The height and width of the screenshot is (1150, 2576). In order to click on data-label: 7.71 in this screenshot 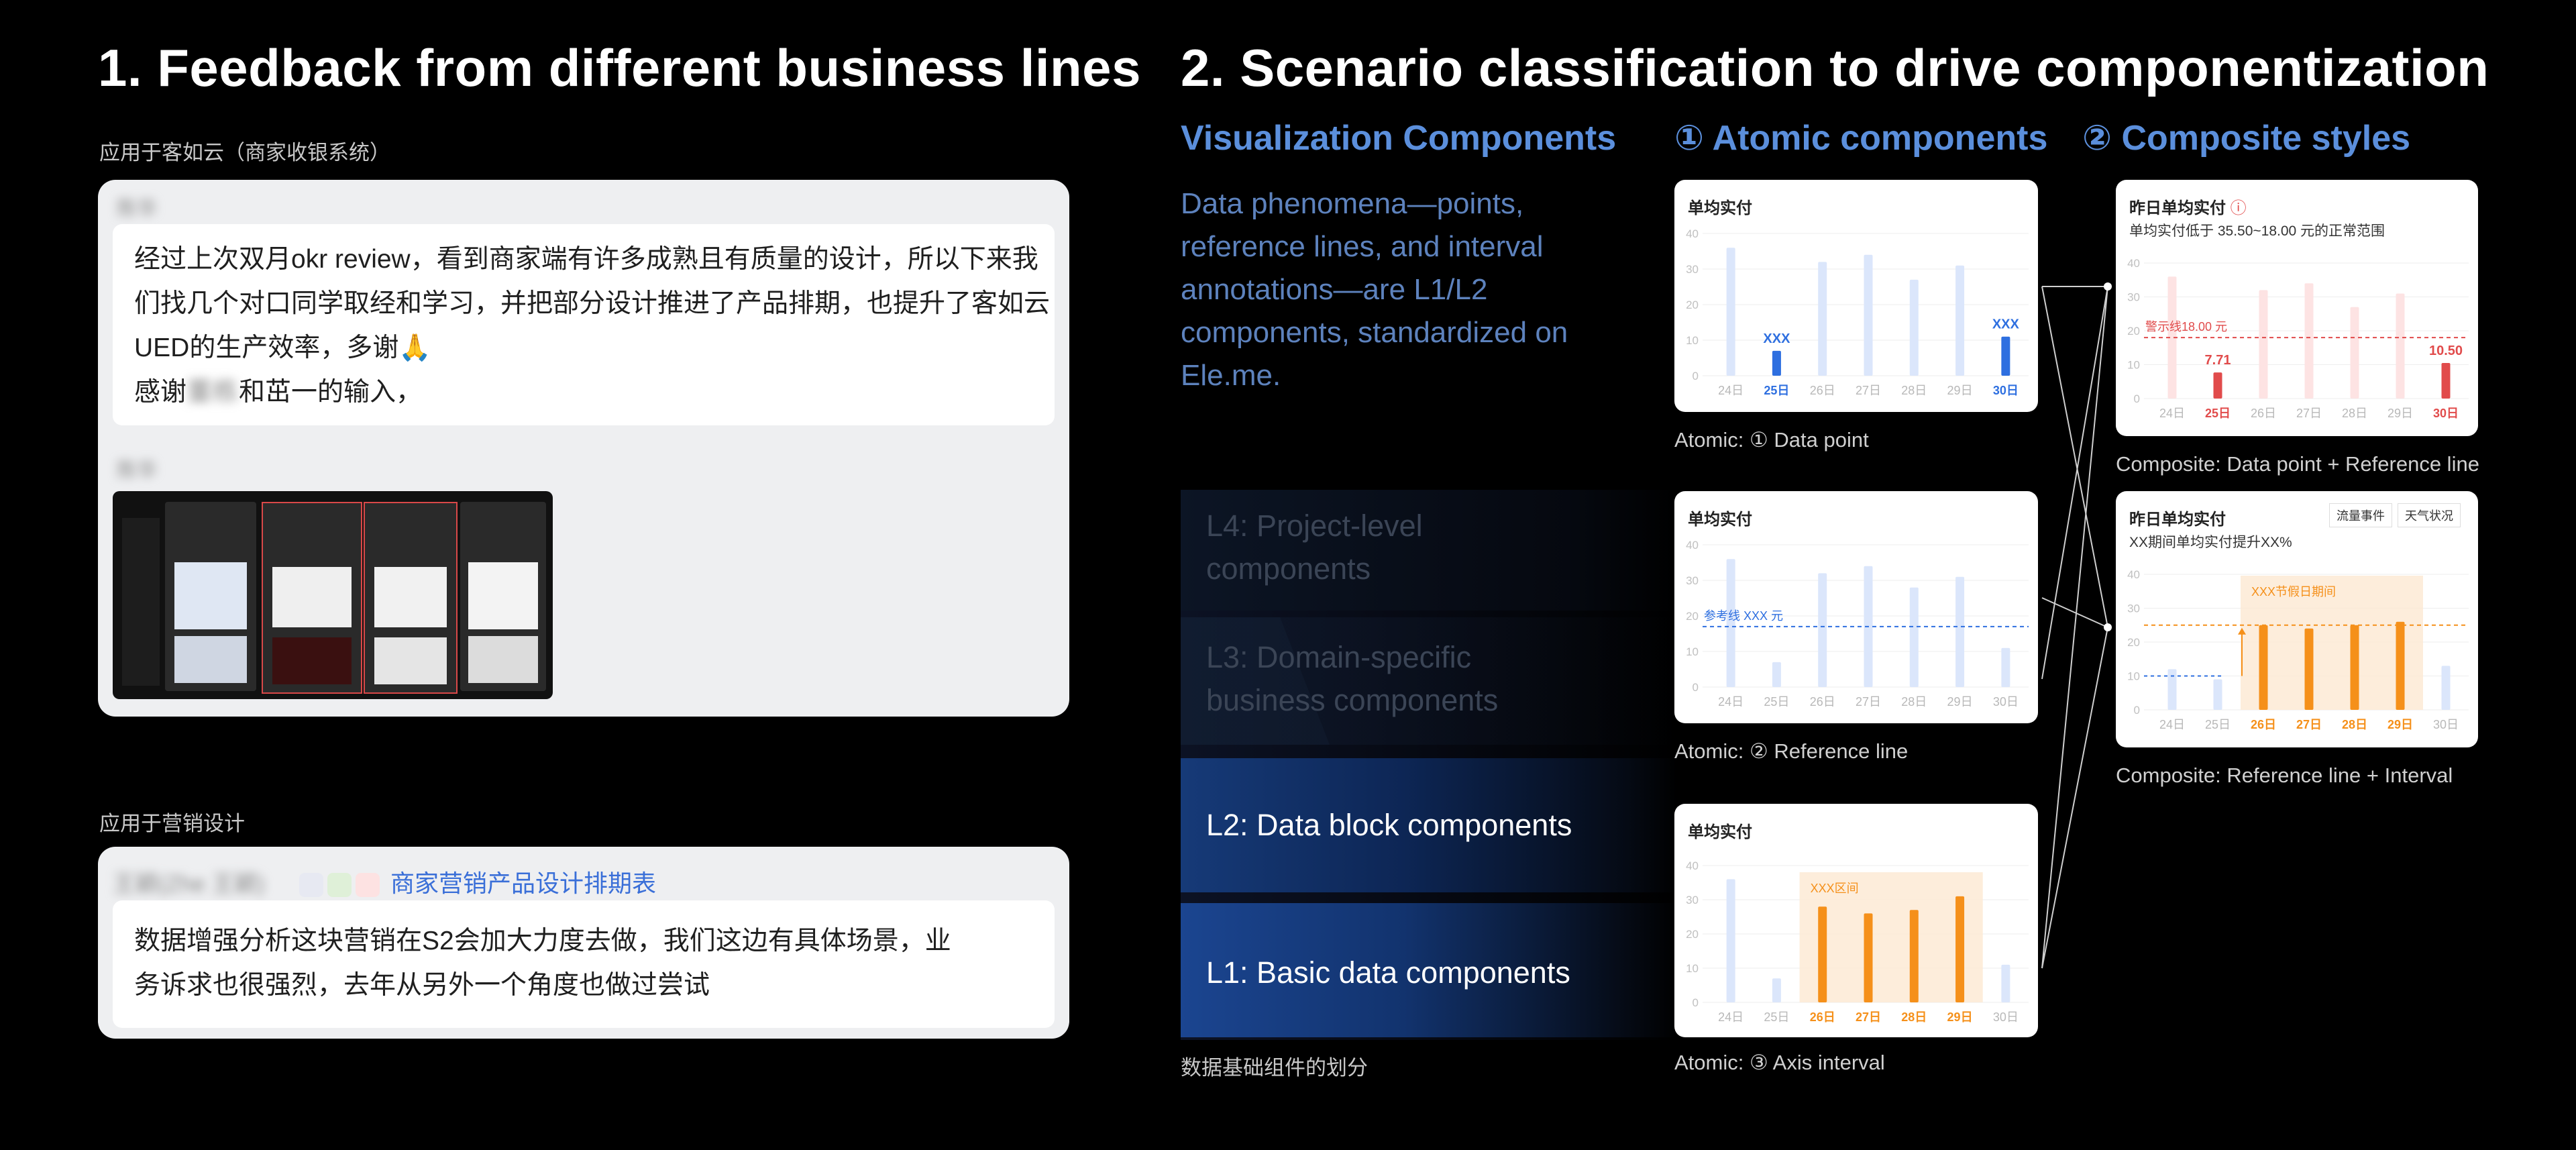, I will do `click(2218, 361)`.